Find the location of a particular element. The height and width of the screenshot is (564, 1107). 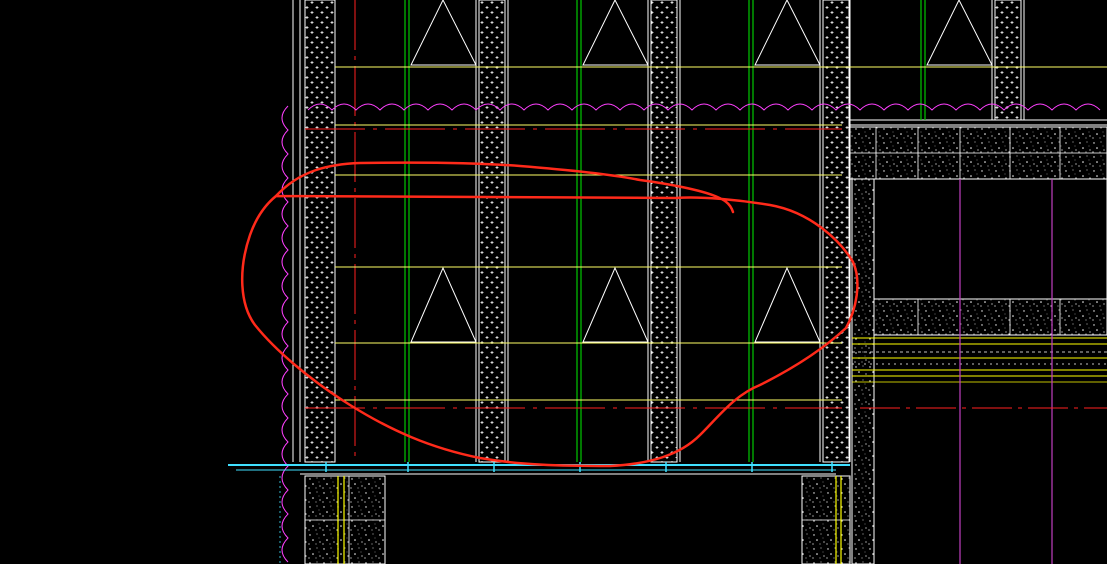

concrete-column-left is located at coordinates (863, 371).